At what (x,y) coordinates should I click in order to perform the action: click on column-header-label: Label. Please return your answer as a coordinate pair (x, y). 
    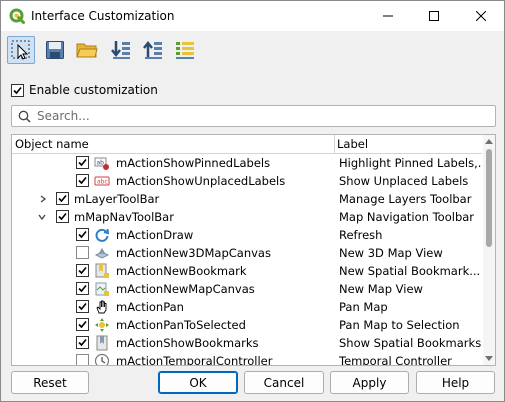
    Looking at the image, I should click on (352, 144).